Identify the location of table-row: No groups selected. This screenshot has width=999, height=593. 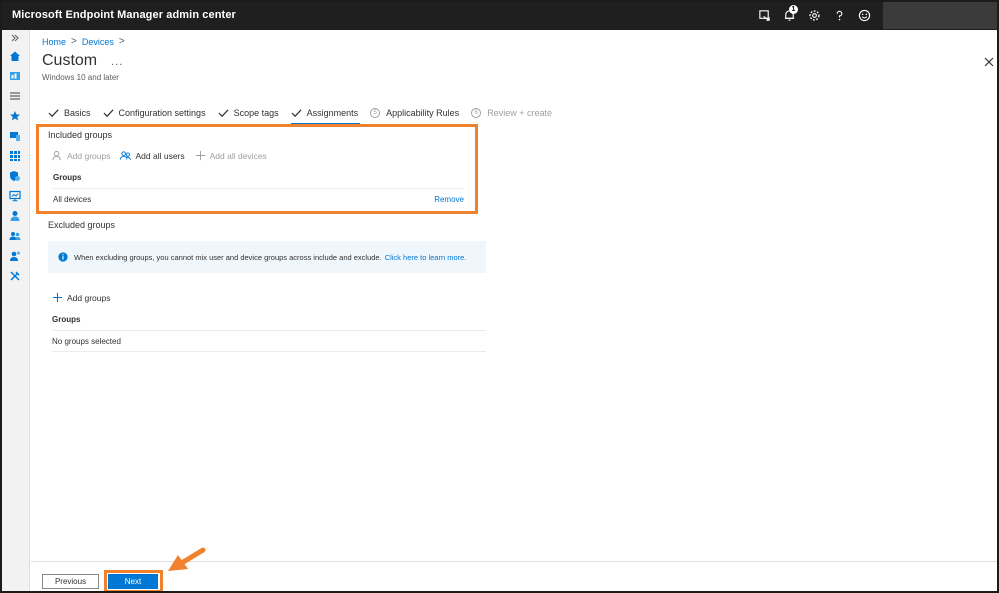
(269, 341).